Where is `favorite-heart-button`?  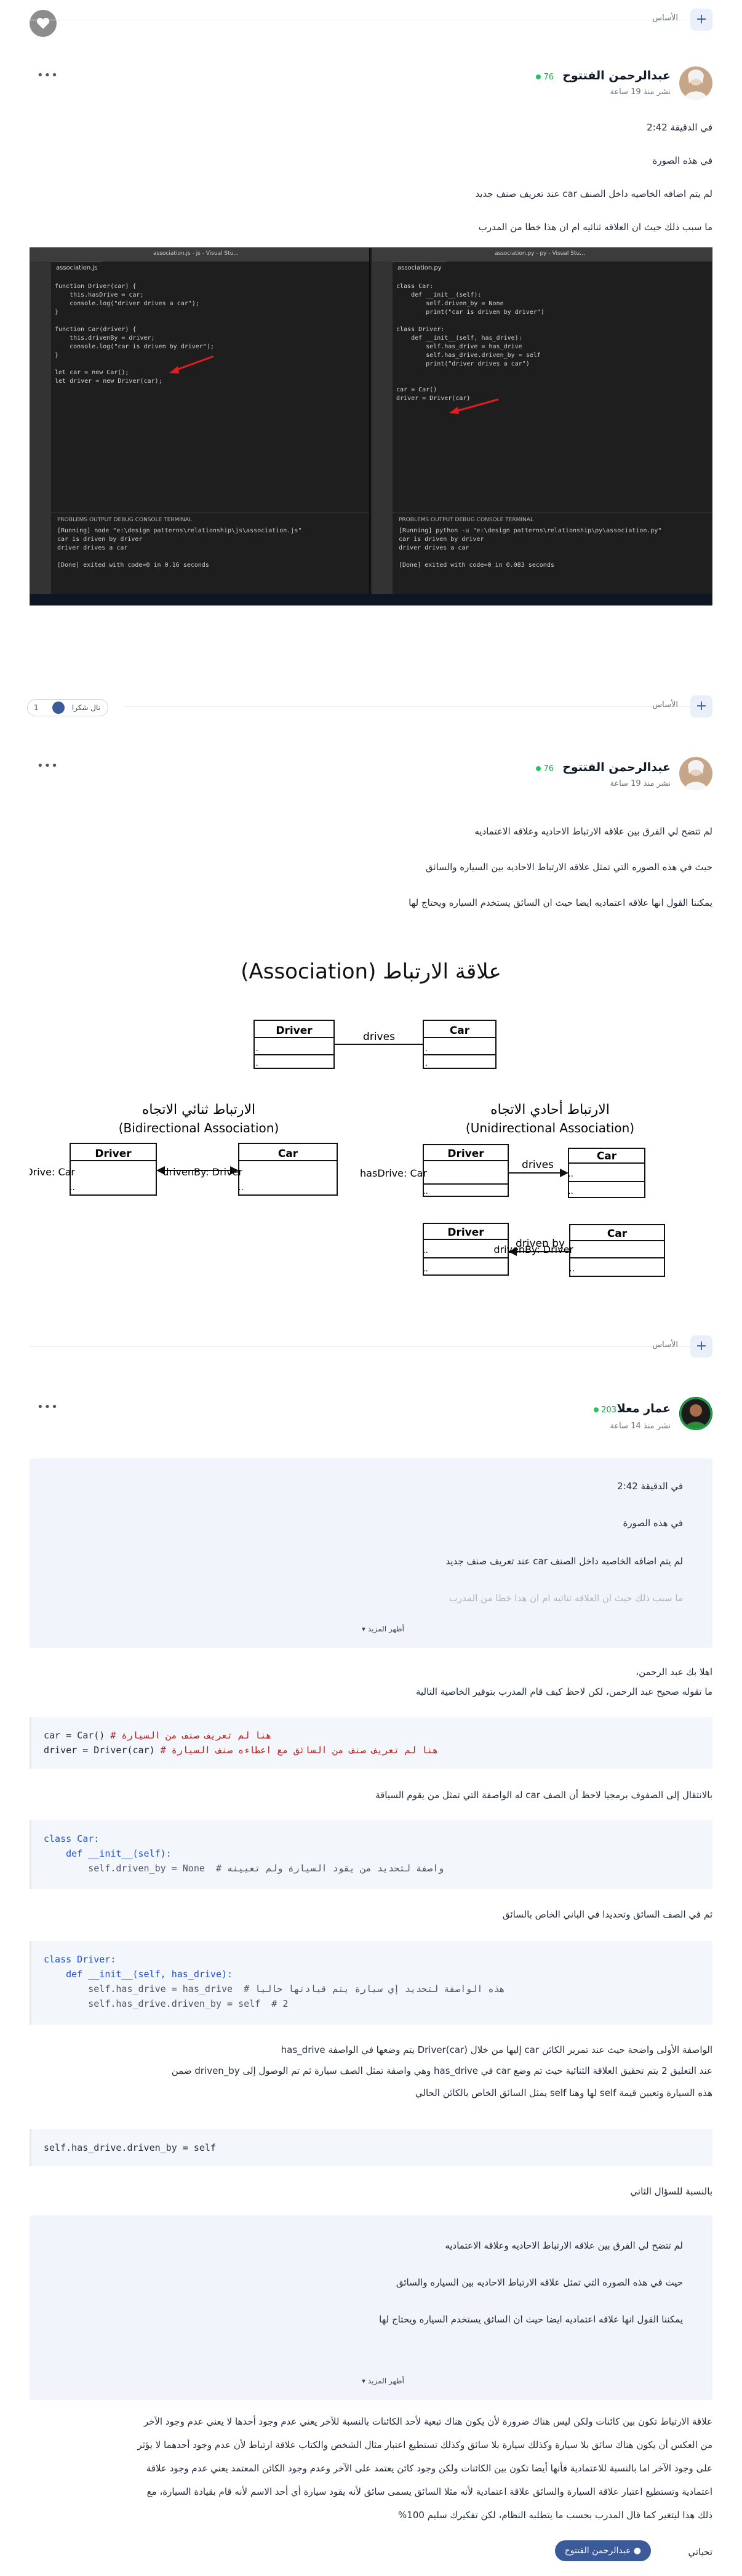
favorite-heart-button is located at coordinates (43, 23).